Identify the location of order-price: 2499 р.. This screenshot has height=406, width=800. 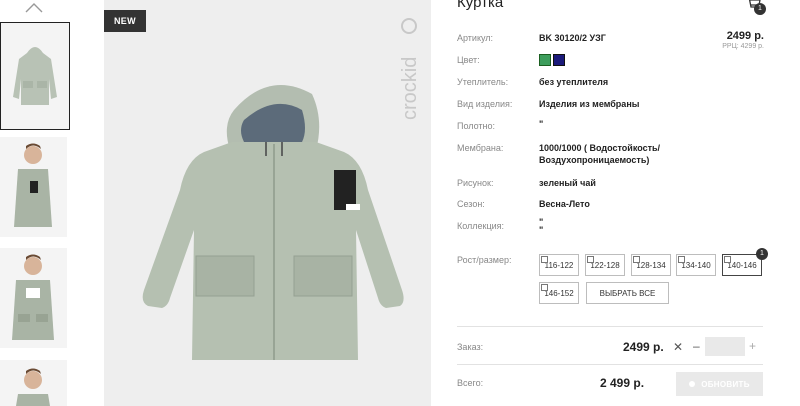
(643, 347).